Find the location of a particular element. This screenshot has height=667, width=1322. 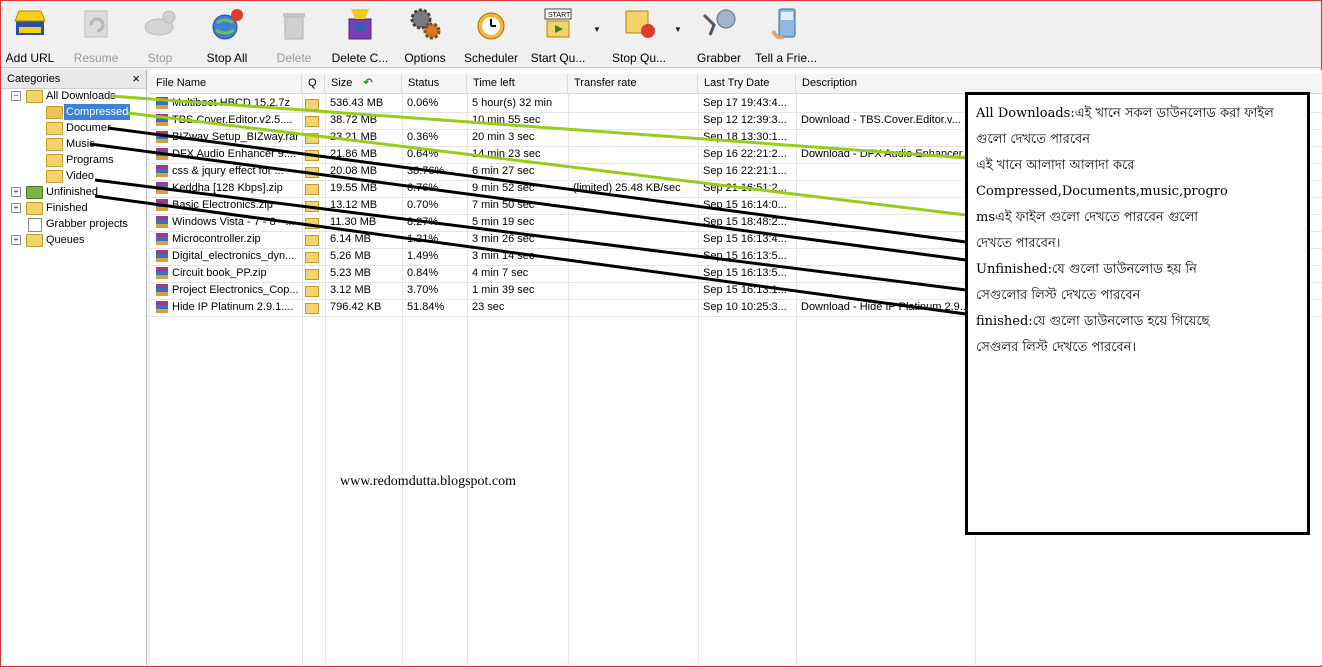

annotation-line: finished:যে গুলো ডাউনলোড হয়ে গিয়েছে is located at coordinates (1093, 321).